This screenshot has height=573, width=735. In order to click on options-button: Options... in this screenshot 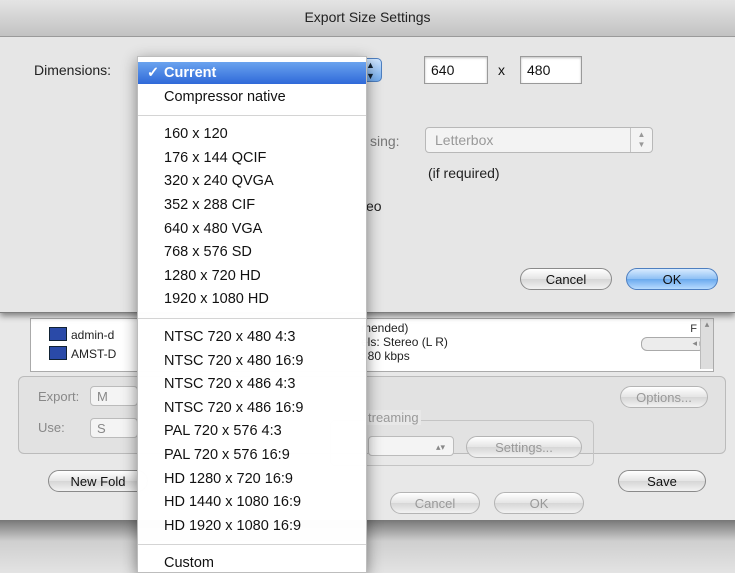, I will do `click(664, 397)`.